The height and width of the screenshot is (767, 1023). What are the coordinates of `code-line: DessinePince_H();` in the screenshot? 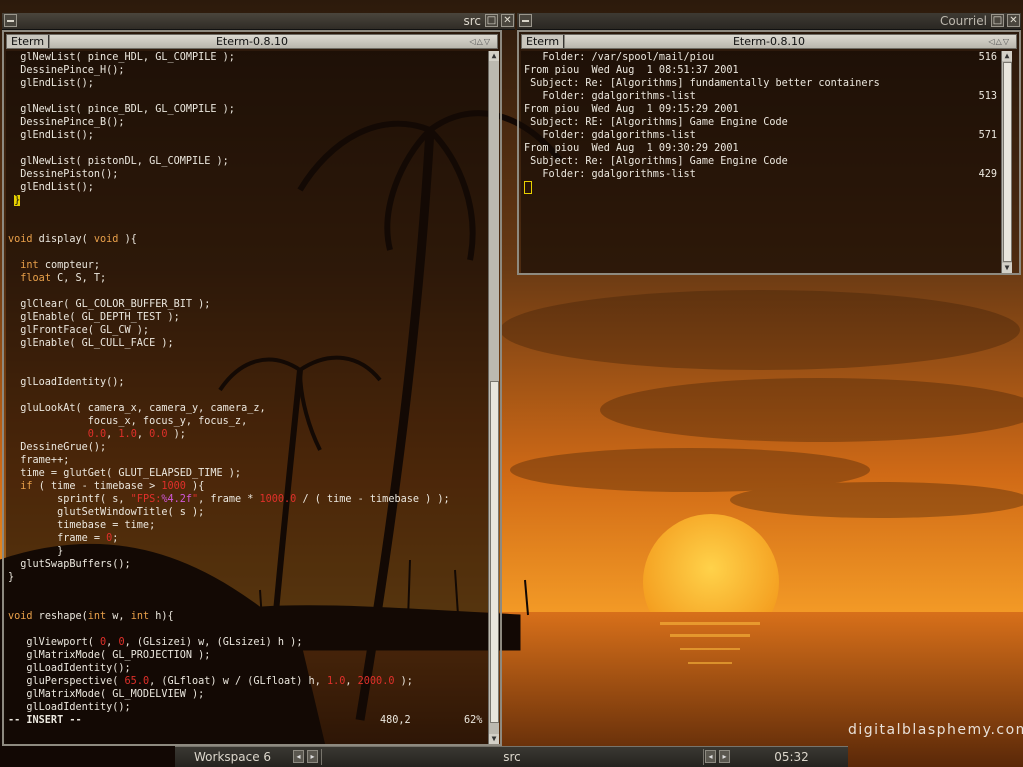 It's located at (66, 70).